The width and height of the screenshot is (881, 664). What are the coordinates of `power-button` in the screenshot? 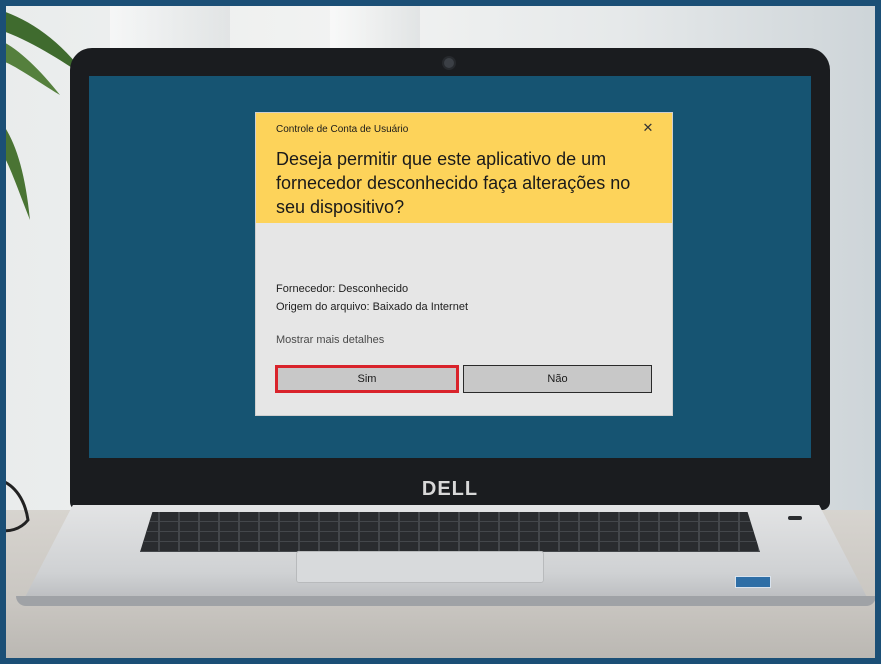 It's located at (795, 518).